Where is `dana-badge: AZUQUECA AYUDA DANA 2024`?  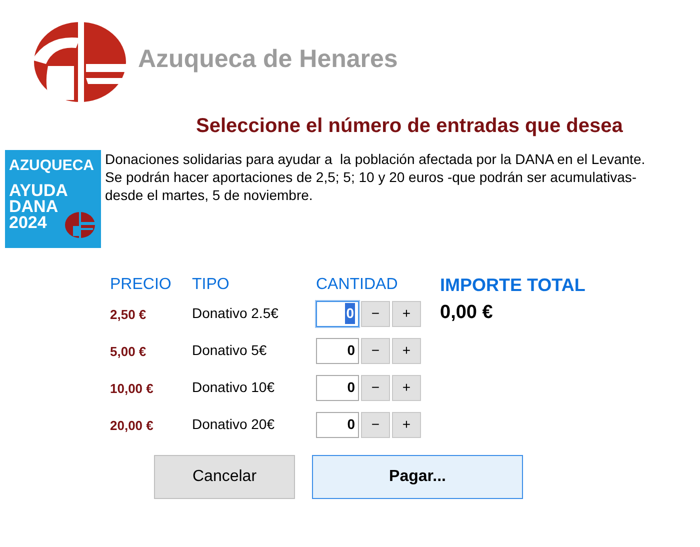 dana-badge: AZUQUECA AYUDA DANA 2024 is located at coordinates (53, 199).